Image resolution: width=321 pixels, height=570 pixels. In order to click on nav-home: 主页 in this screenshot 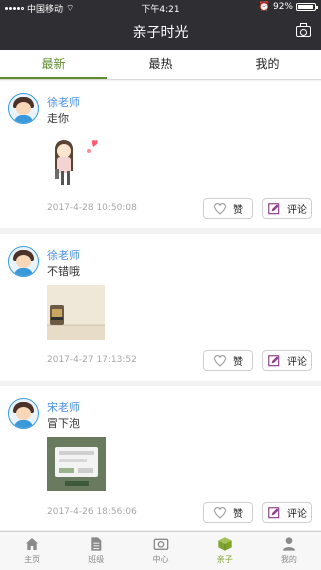, I will do `click(32, 551)`.